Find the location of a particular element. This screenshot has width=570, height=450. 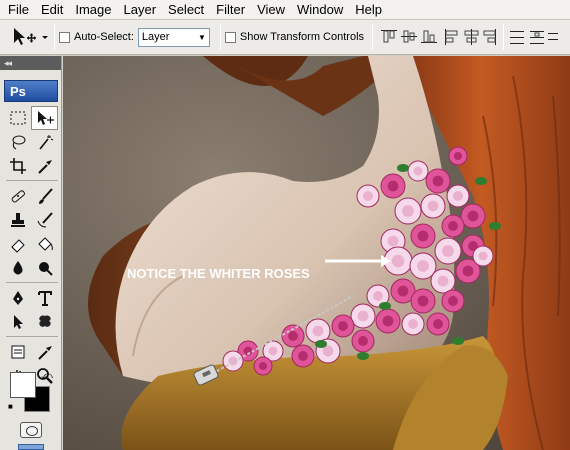

swap-colors-icon: ⤺ is located at coordinates (47, 376).